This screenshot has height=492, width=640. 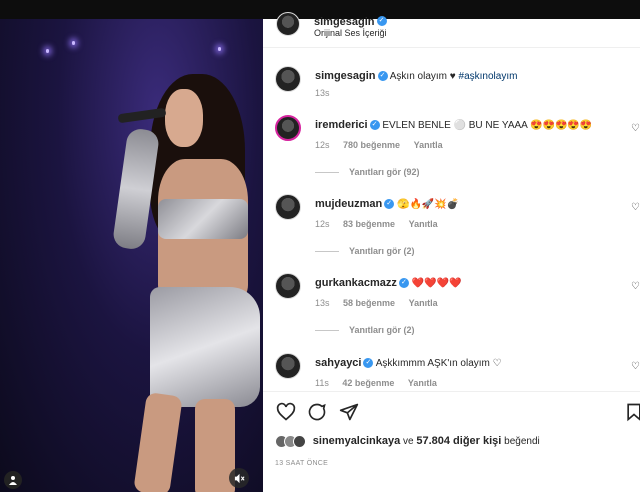 I want to click on comment-meta: 13s 58 beğenme Yanıtla, so click(x=382, y=303).